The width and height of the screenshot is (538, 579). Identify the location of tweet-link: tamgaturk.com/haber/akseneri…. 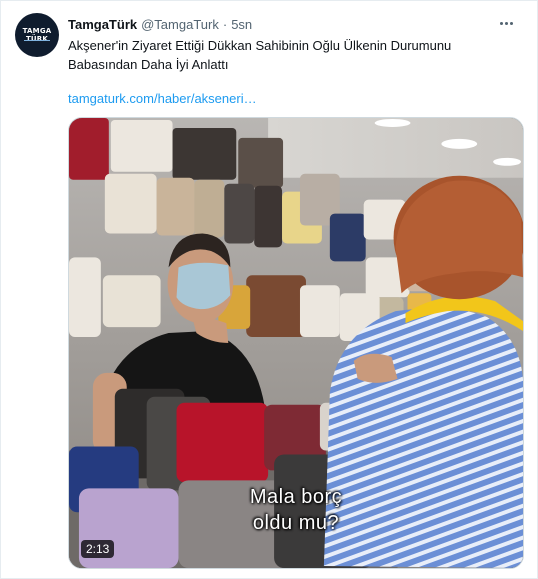
(162, 99).